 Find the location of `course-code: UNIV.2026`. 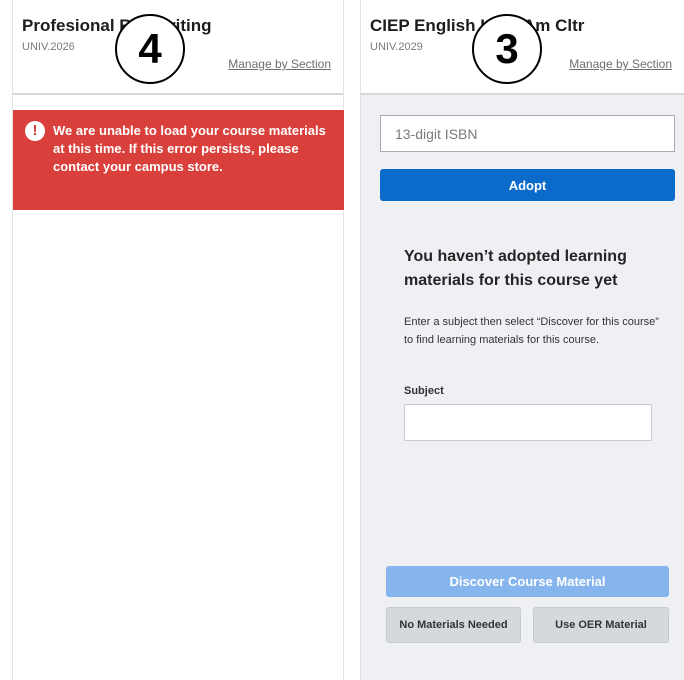

course-code: UNIV.2026 is located at coordinates (48, 47).